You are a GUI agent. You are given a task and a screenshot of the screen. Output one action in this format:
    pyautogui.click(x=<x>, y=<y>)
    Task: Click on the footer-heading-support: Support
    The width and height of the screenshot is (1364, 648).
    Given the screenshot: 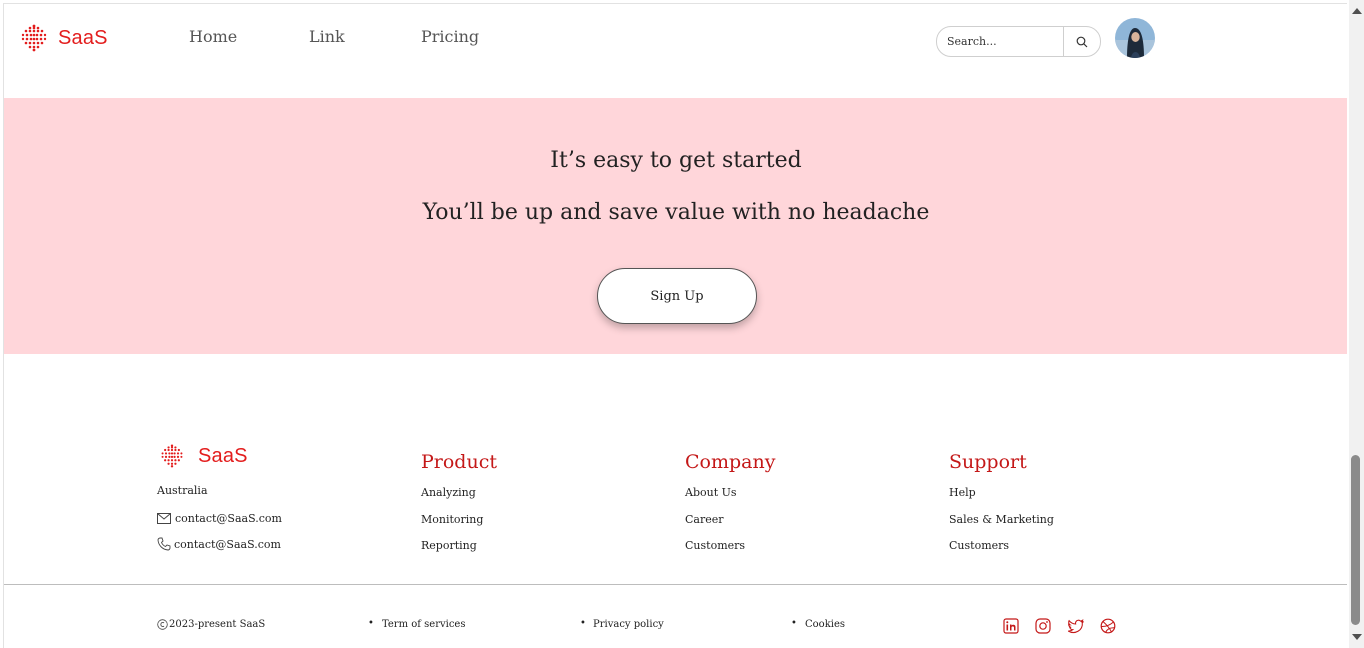 What is the action you would take?
    pyautogui.click(x=988, y=462)
    